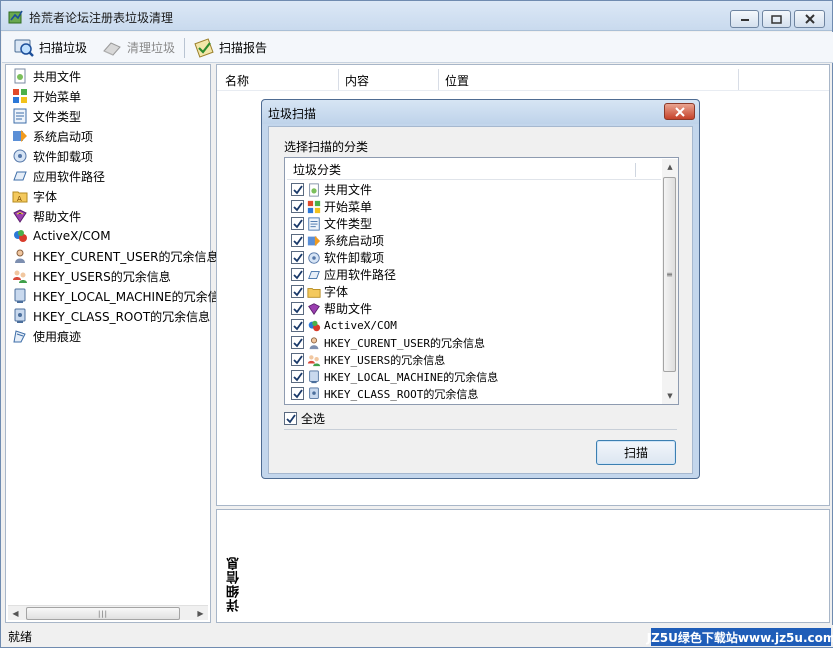 This screenshot has height=648, width=833. Describe the element at coordinates (388, 342) in the screenshot. I see `checklist-item: HKEY_CURENT_USER的冗余信息` at that location.